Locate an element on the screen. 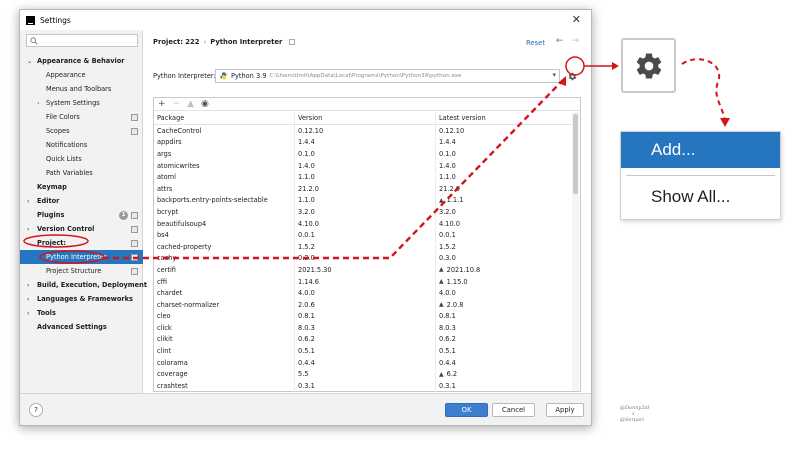 The width and height of the screenshot is (800, 457). help-button: ? is located at coordinates (36, 410).